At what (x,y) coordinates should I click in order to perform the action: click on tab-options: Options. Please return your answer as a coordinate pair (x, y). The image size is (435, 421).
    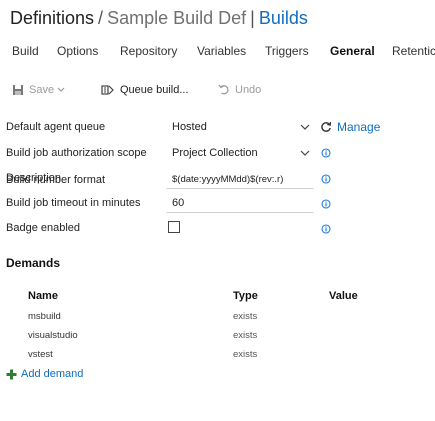
    Looking at the image, I should click on (77, 51).